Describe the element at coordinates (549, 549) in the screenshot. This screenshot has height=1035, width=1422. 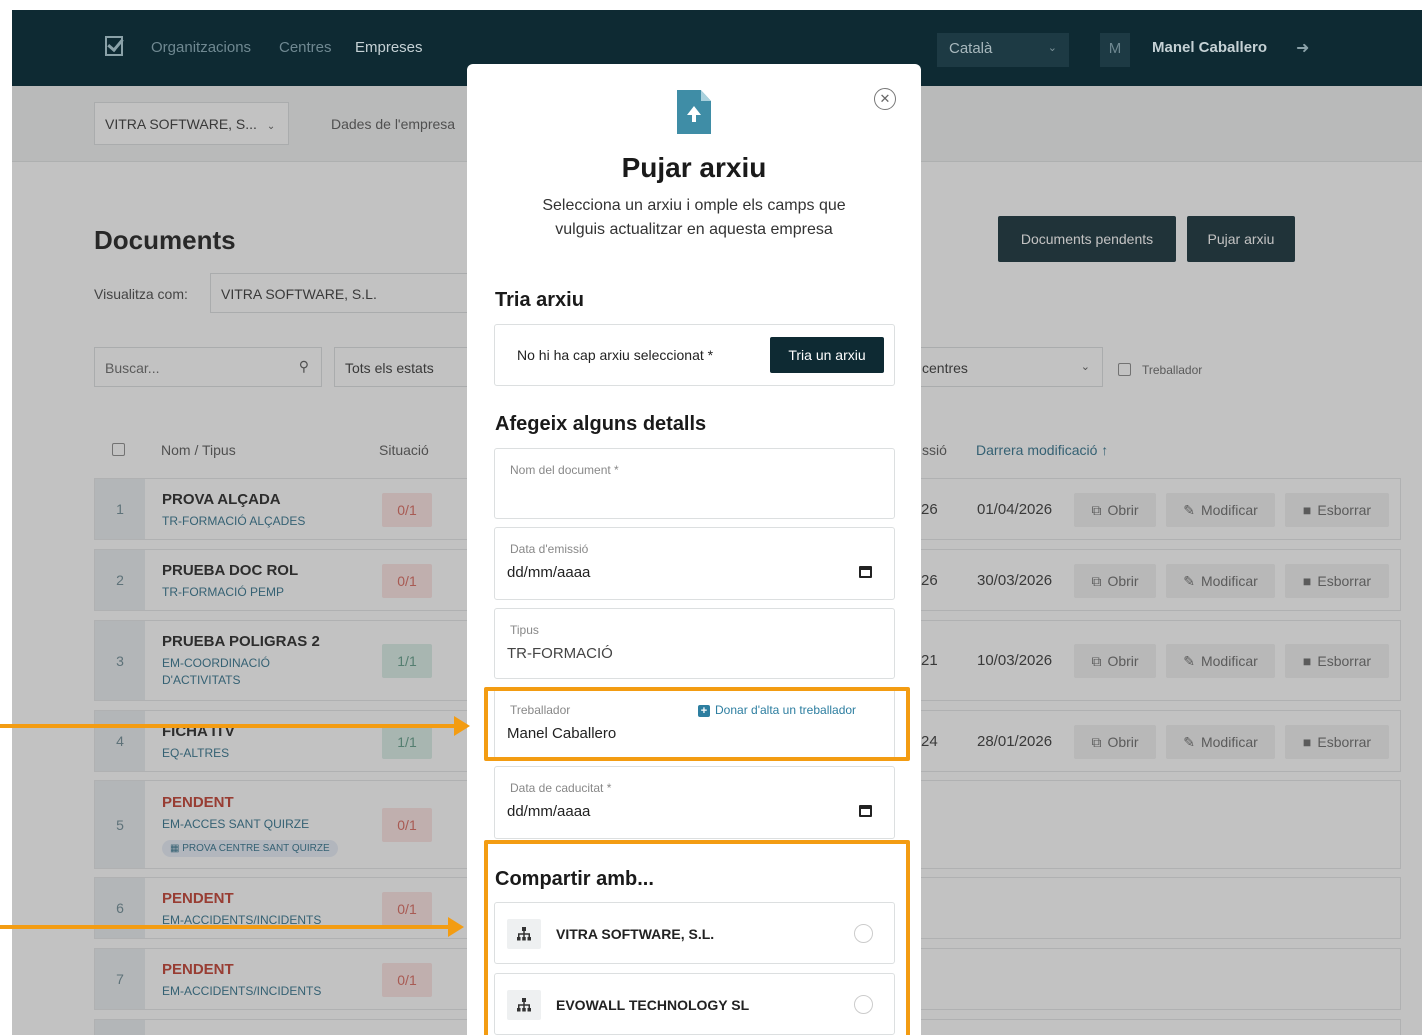
I see `issue-date-label: Data d'emissió` at that location.